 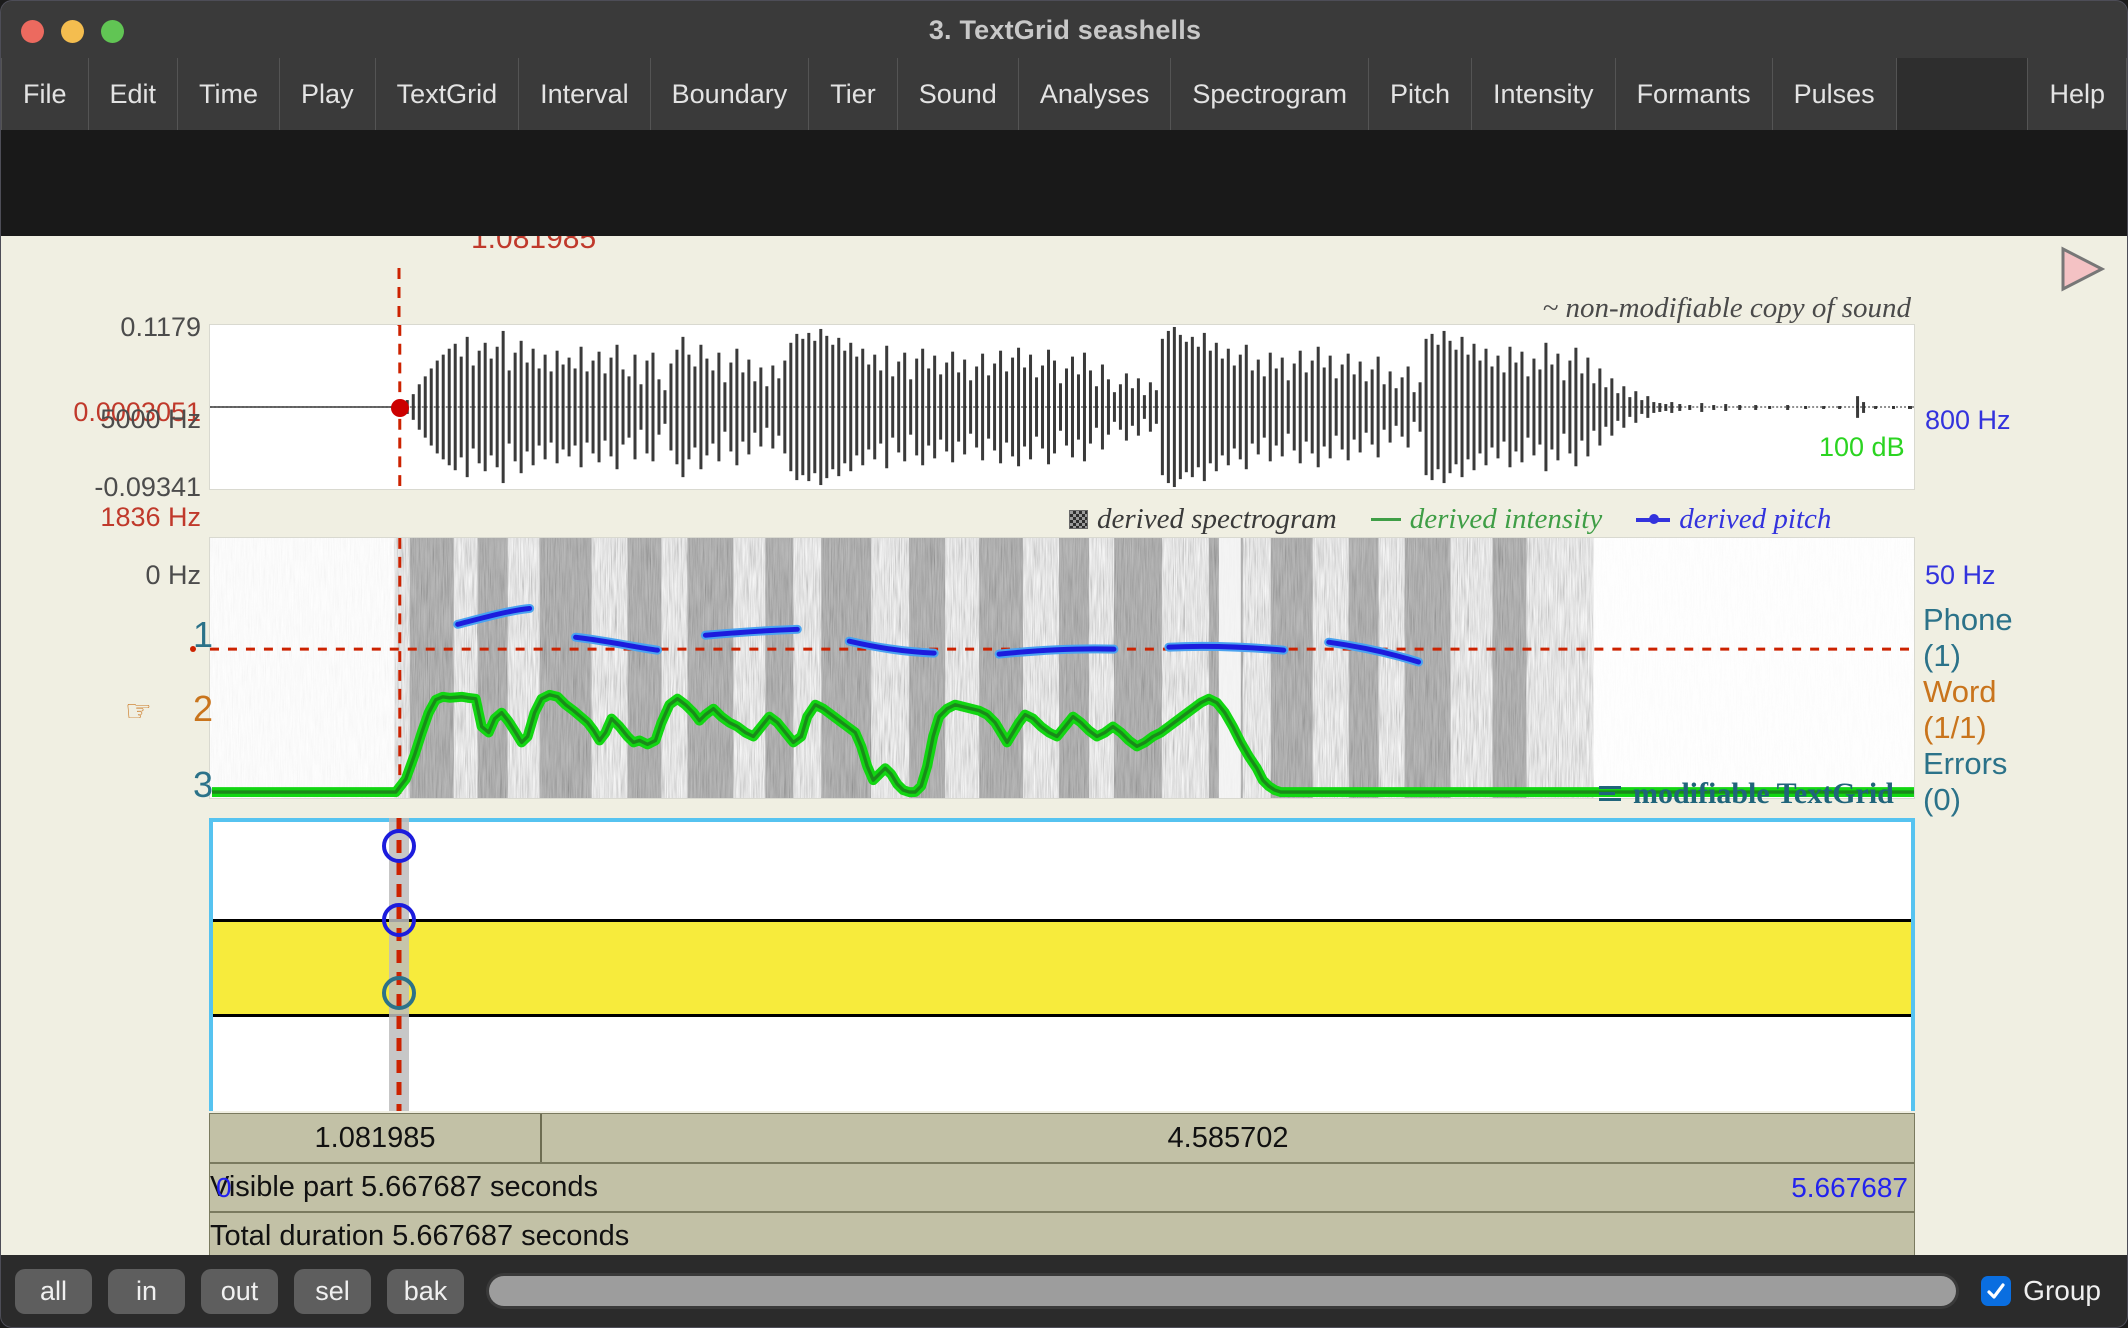 What do you see at coordinates (1062, 1187) in the screenshot?
I see `visible-part-bar: 0 Visible part 5.667687 seconds 5.667687` at bounding box center [1062, 1187].